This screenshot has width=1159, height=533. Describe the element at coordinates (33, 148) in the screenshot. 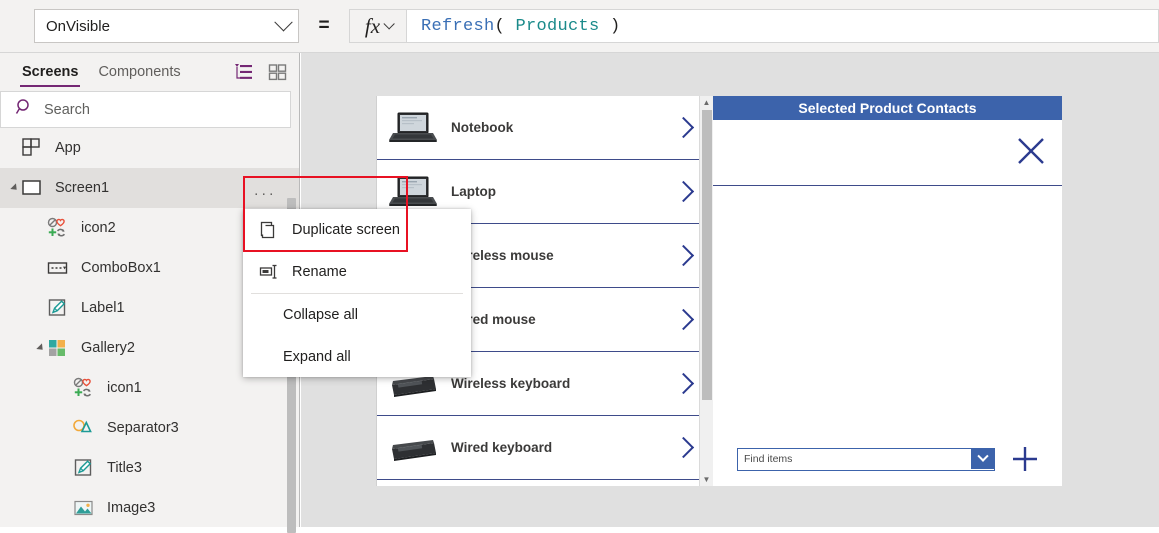

I see `app-icon` at that location.